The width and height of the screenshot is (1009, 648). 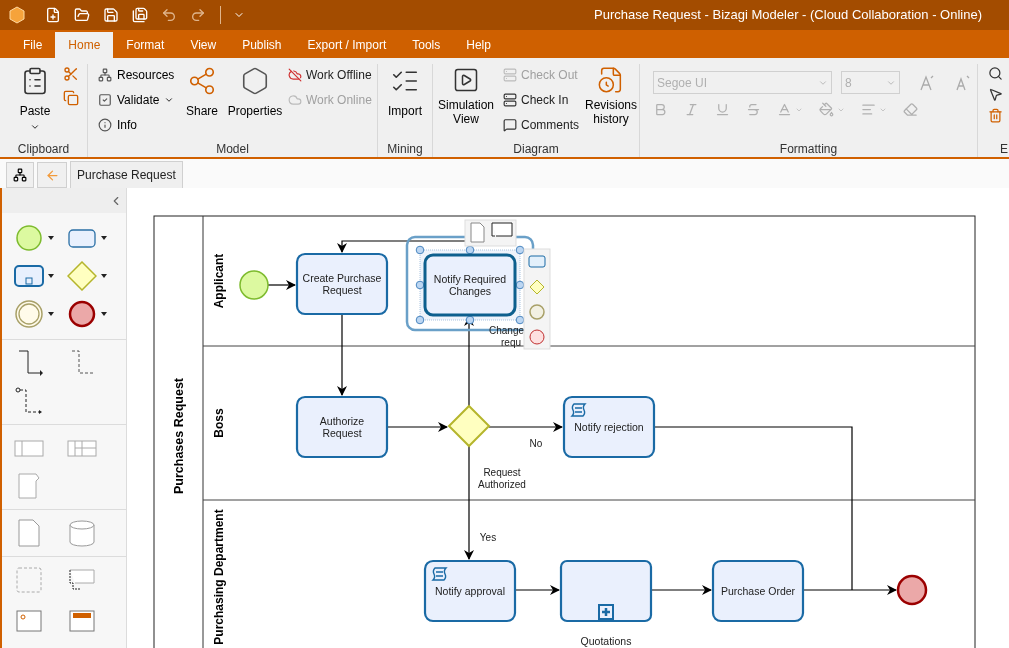 I want to click on group-label: E, so click(x=1004, y=149).